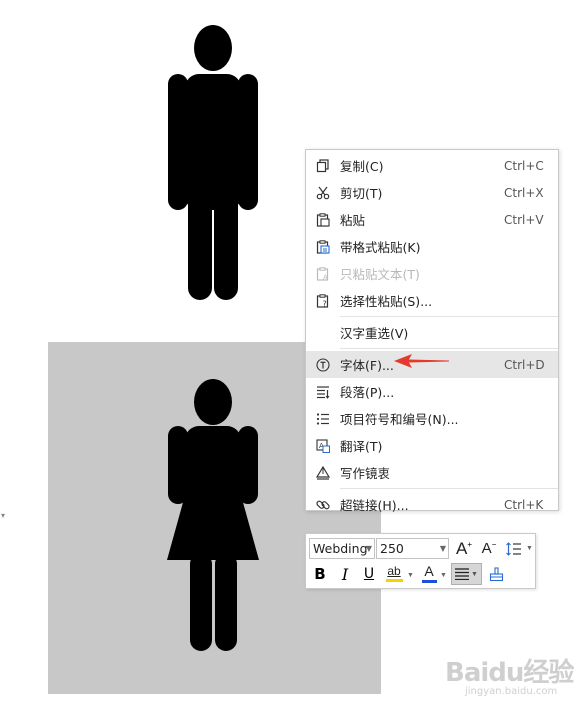 Image resolution: width=585 pixels, height=711 pixels. I want to click on menu-item-paste: 粘贴 Ctrl+V, so click(432, 219).